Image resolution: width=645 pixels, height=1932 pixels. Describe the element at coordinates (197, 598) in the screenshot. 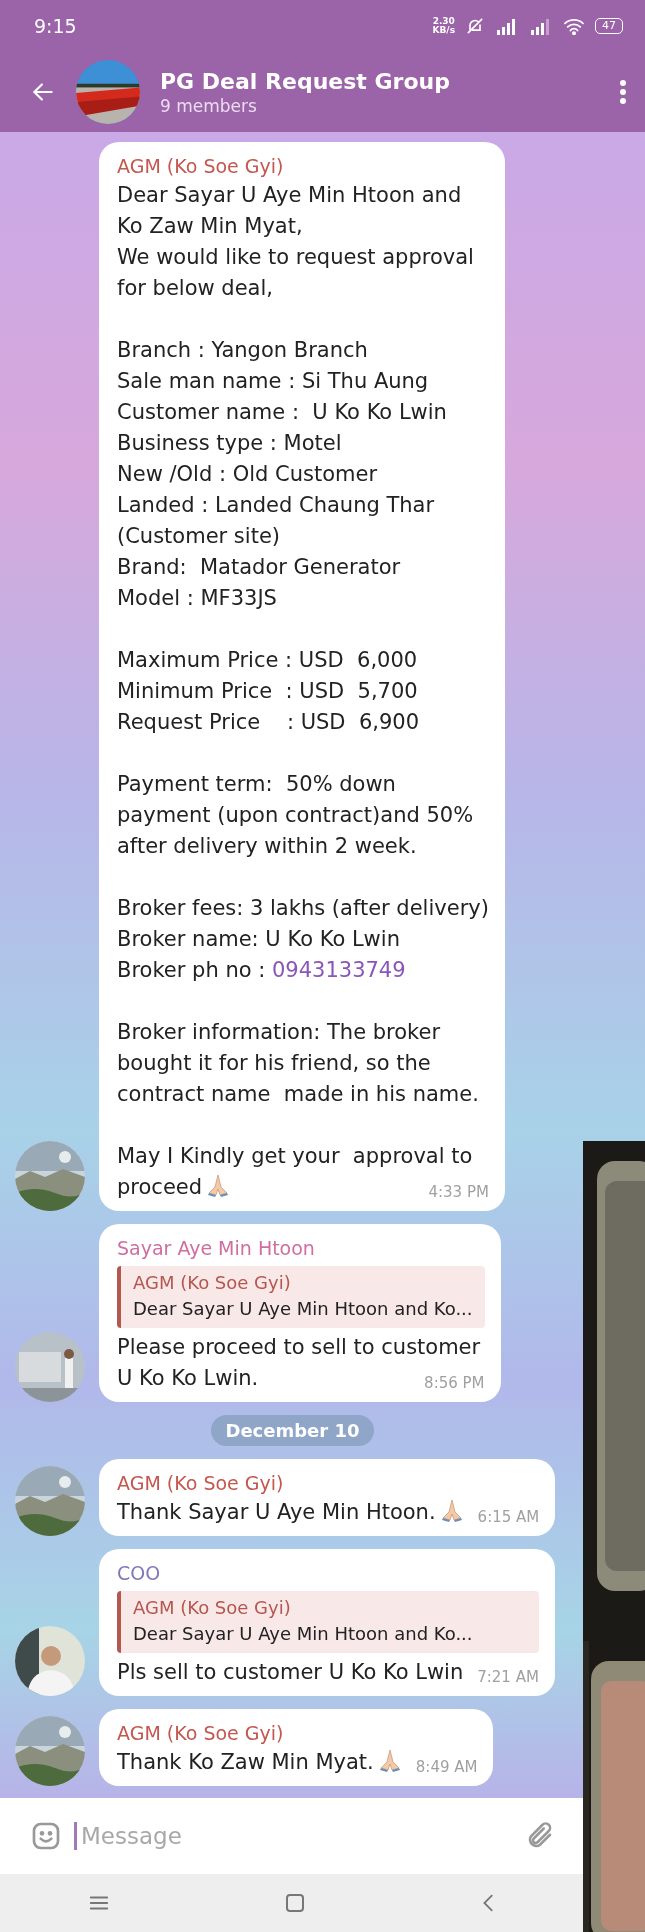

I see `message-text: Model : MF33JS` at that location.